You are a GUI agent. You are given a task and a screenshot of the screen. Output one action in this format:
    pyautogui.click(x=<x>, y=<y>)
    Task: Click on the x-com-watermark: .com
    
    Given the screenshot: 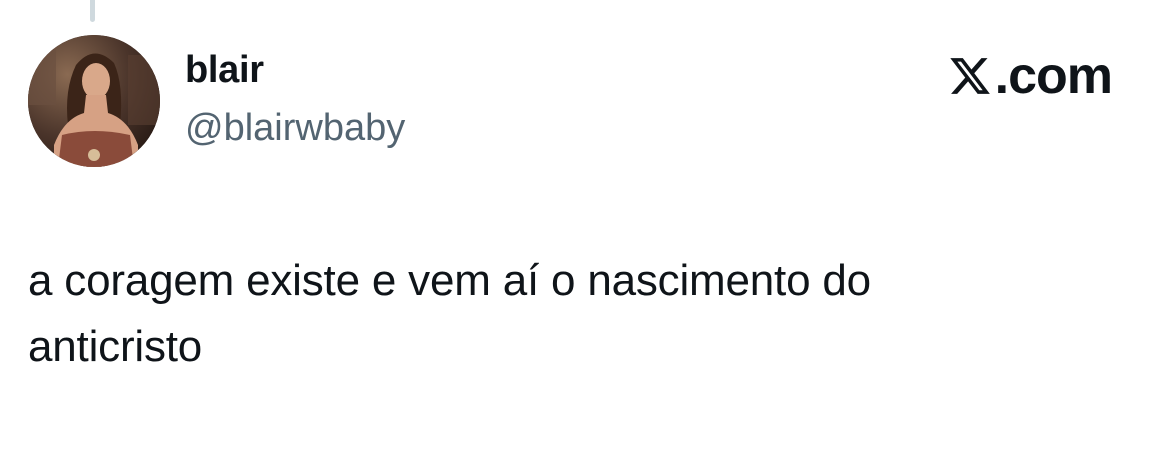 What is the action you would take?
    pyautogui.click(x=1030, y=76)
    